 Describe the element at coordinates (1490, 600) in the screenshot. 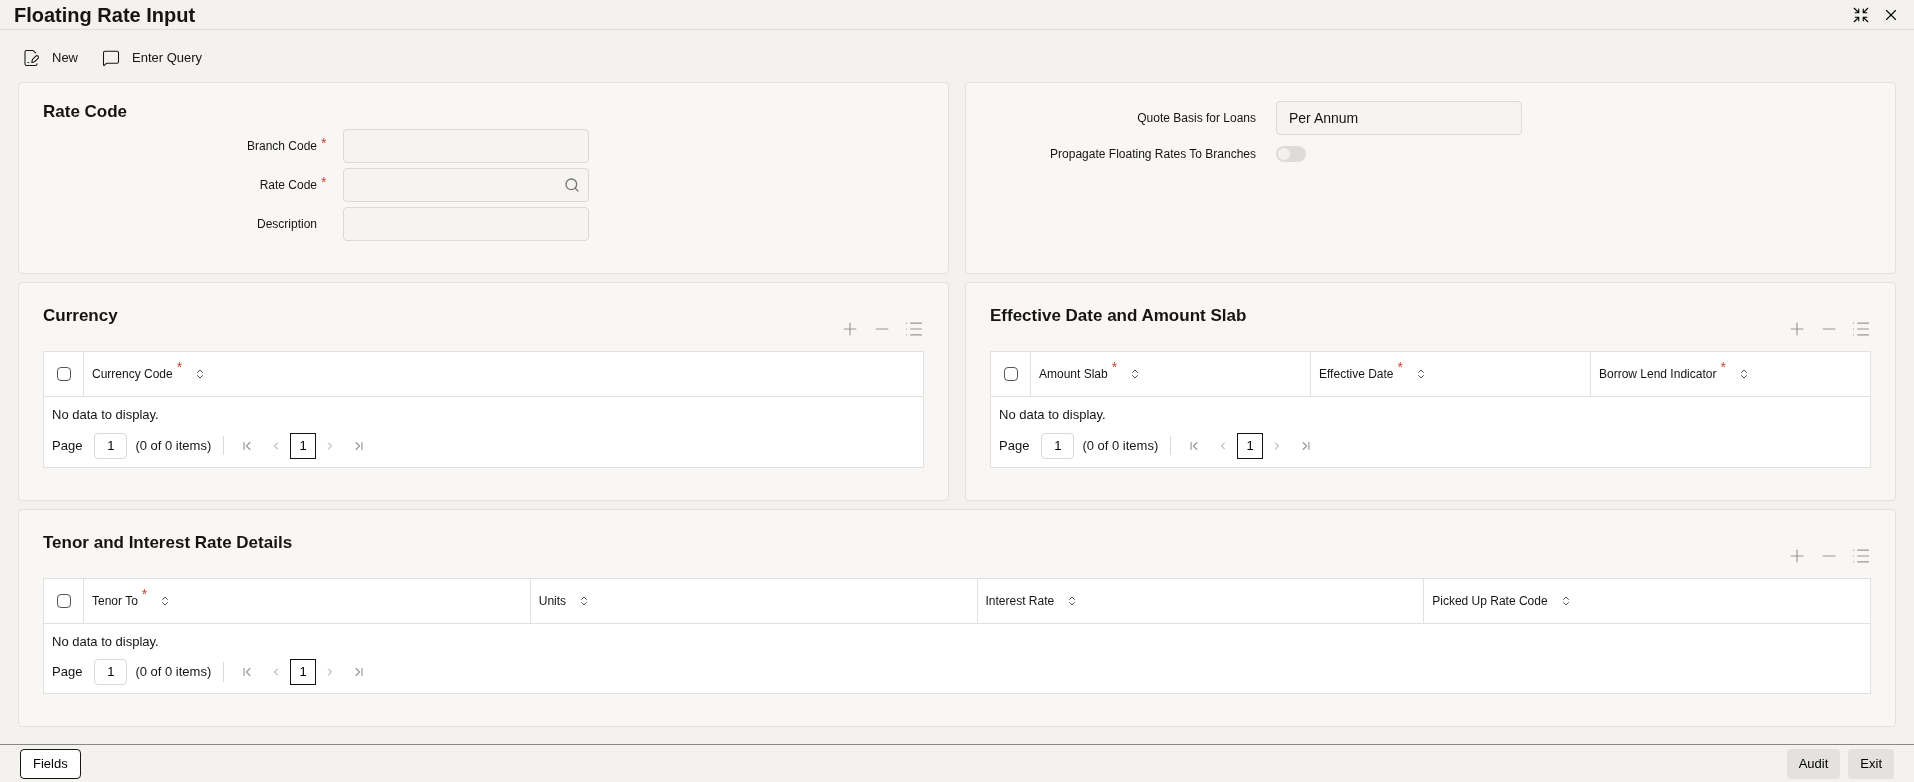

I see `column-header: Picked Up Rate Code` at that location.